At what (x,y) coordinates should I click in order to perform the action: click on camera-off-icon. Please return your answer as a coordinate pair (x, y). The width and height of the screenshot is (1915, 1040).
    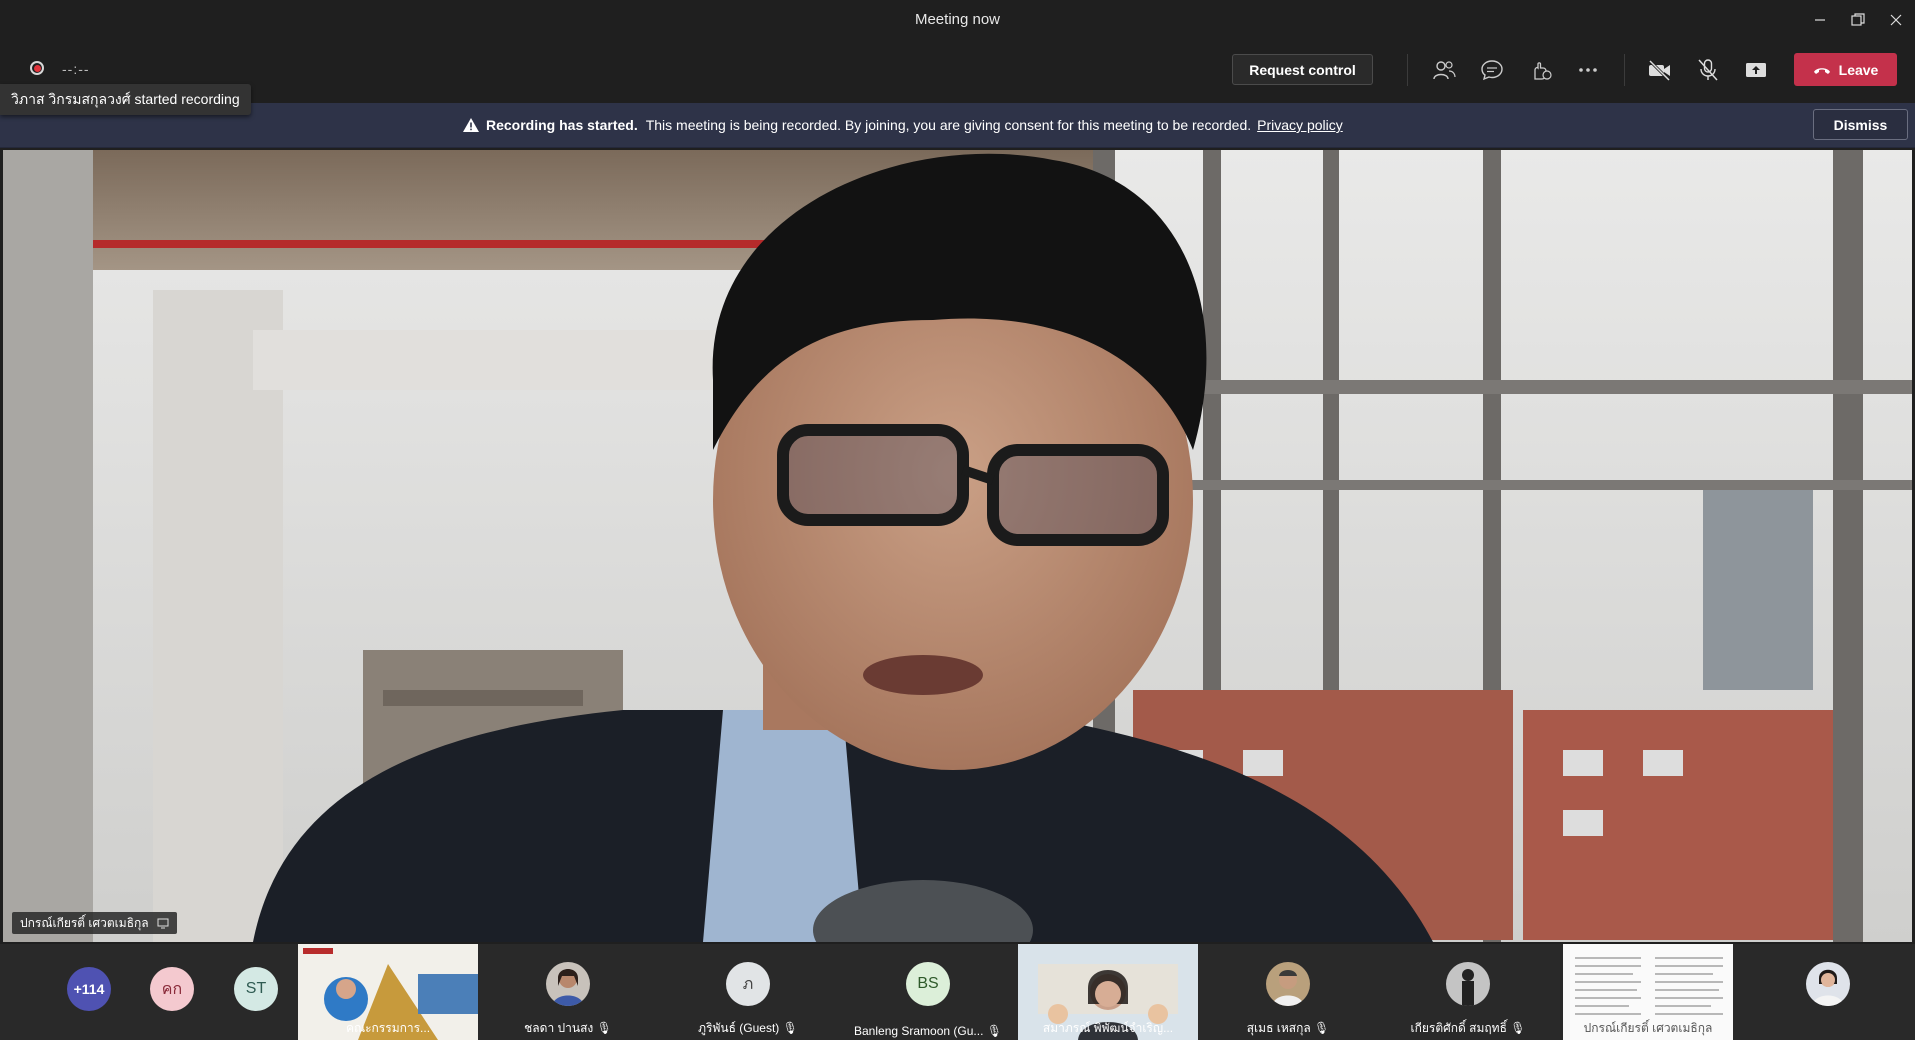
    Looking at the image, I should click on (1659, 70).